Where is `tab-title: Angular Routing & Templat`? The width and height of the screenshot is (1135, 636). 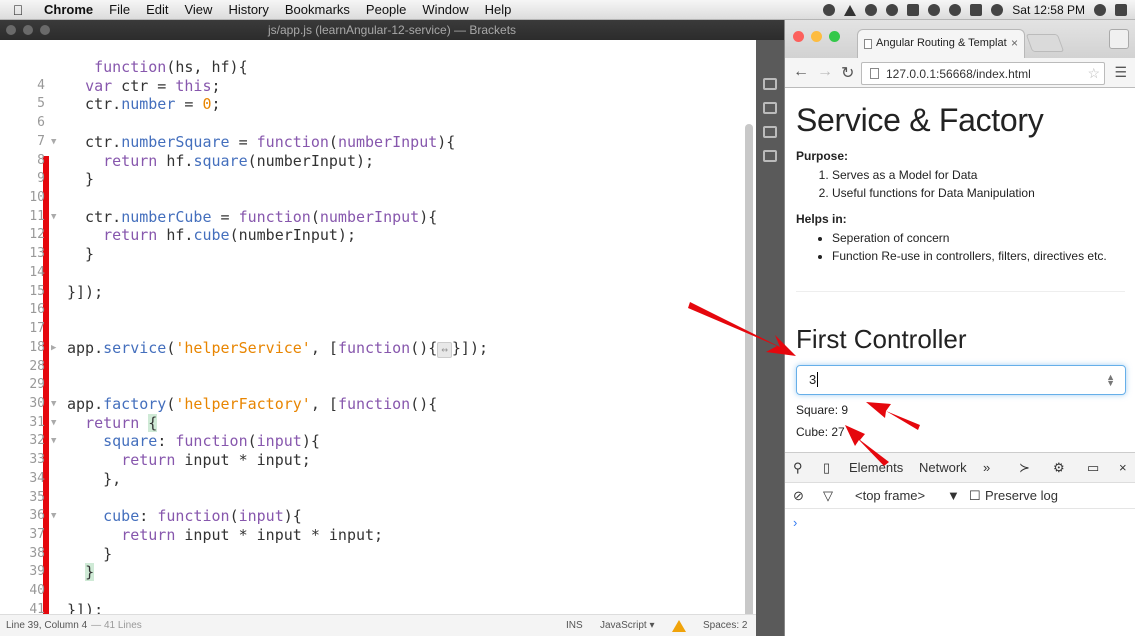 tab-title: Angular Routing & Templat is located at coordinates (941, 43).